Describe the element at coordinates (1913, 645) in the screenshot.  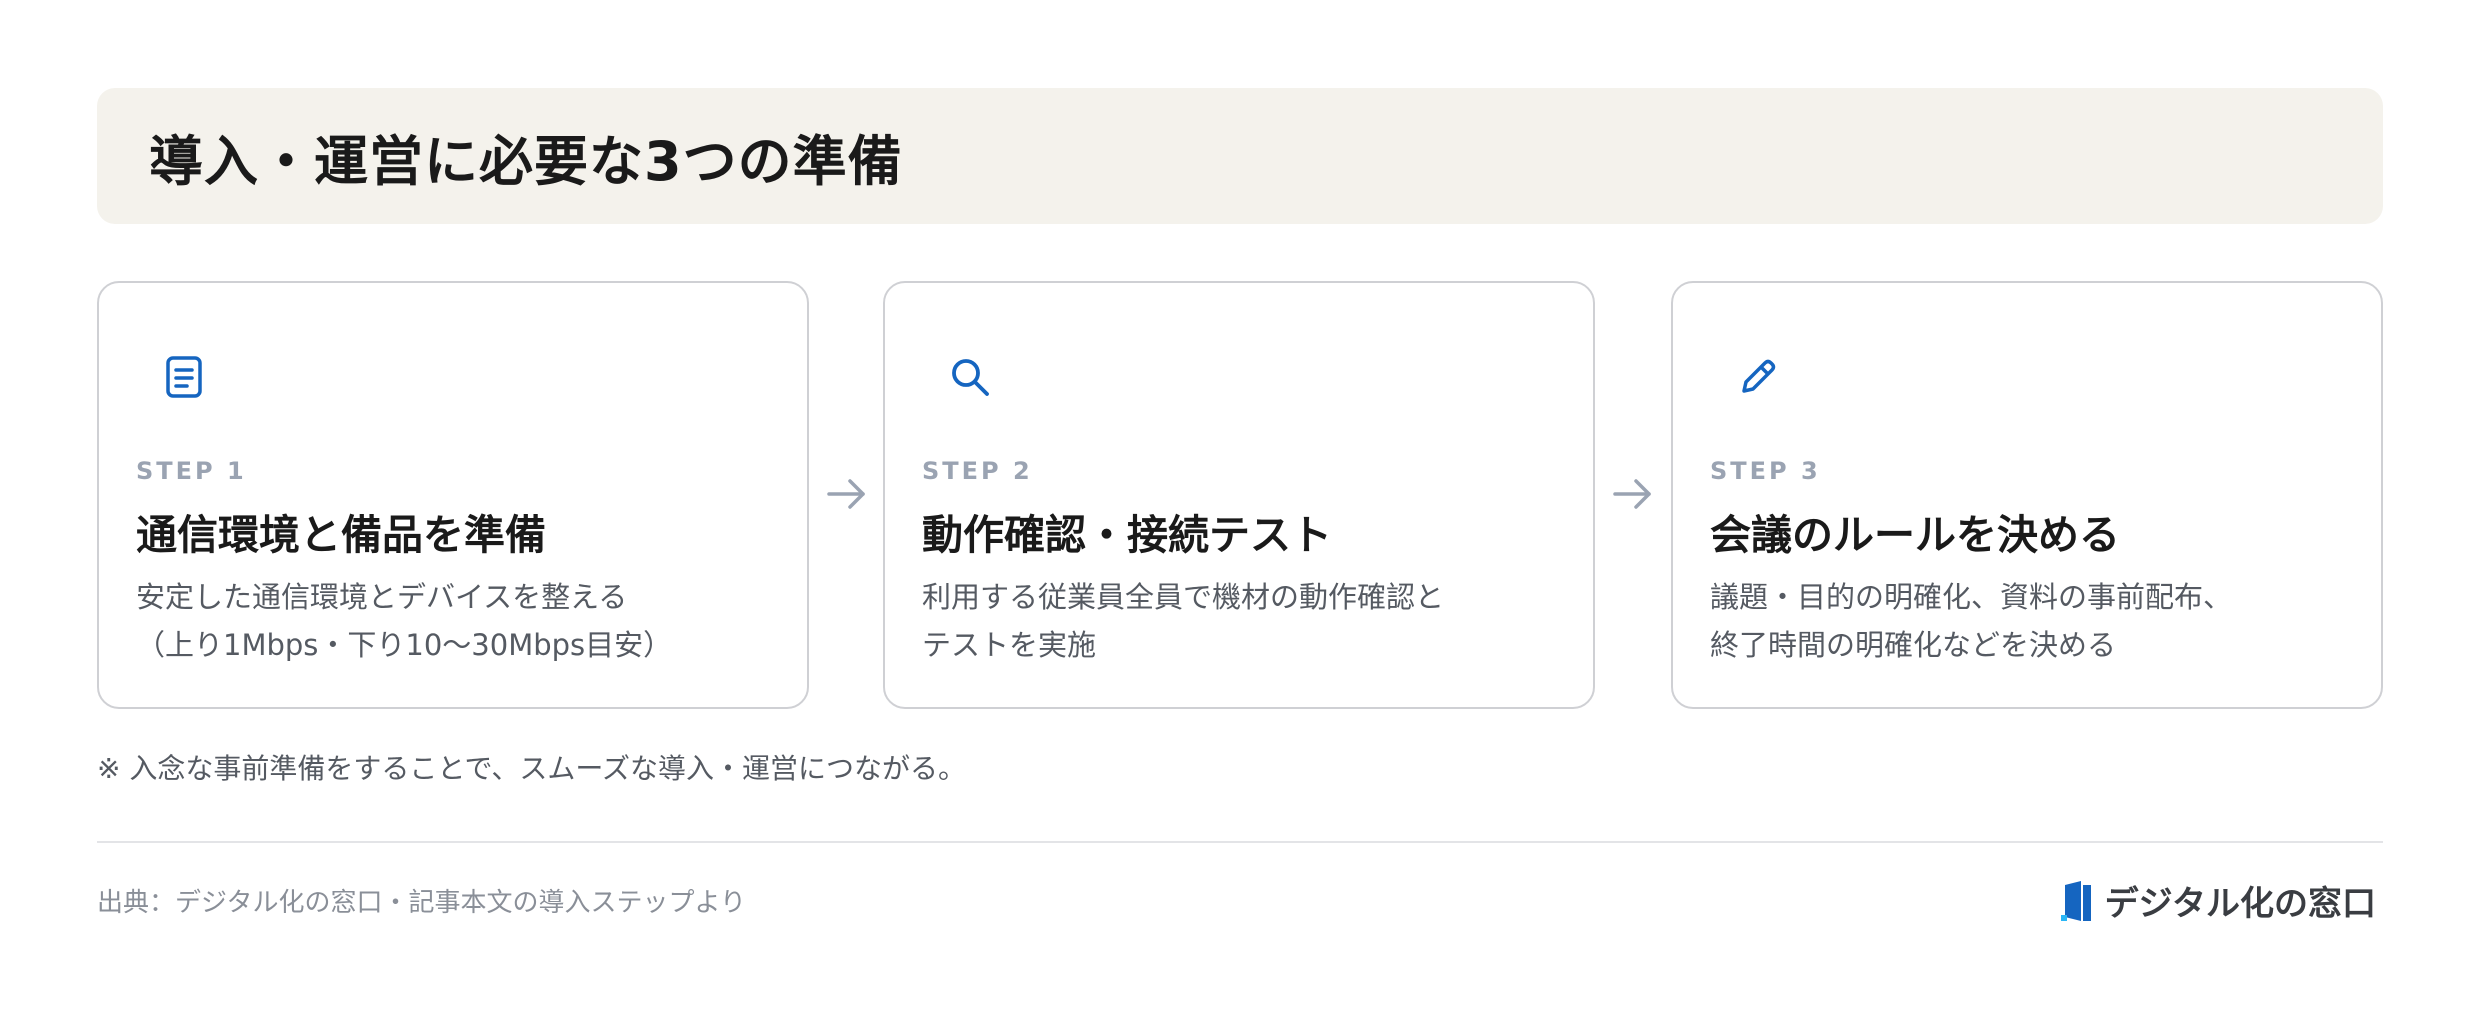
I see `step-description-line: 終了時間の明確化などを決める` at that location.